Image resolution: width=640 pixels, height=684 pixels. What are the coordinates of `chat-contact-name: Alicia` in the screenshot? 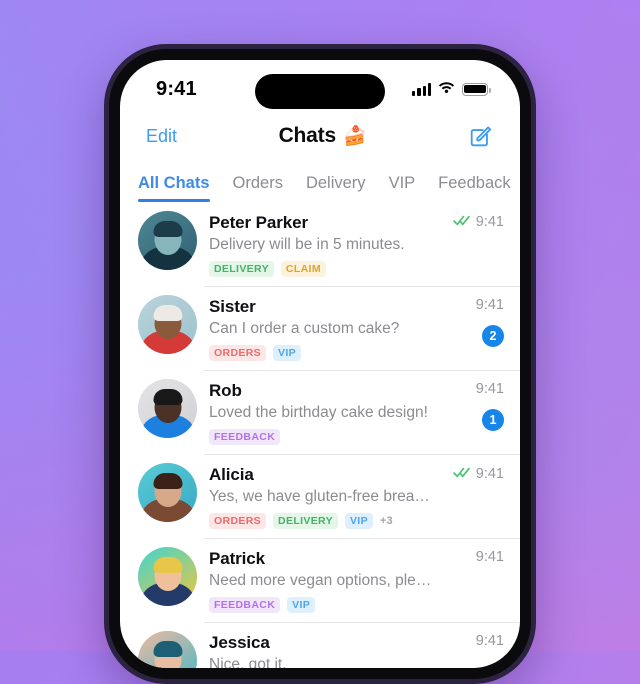 It's located at (231, 474).